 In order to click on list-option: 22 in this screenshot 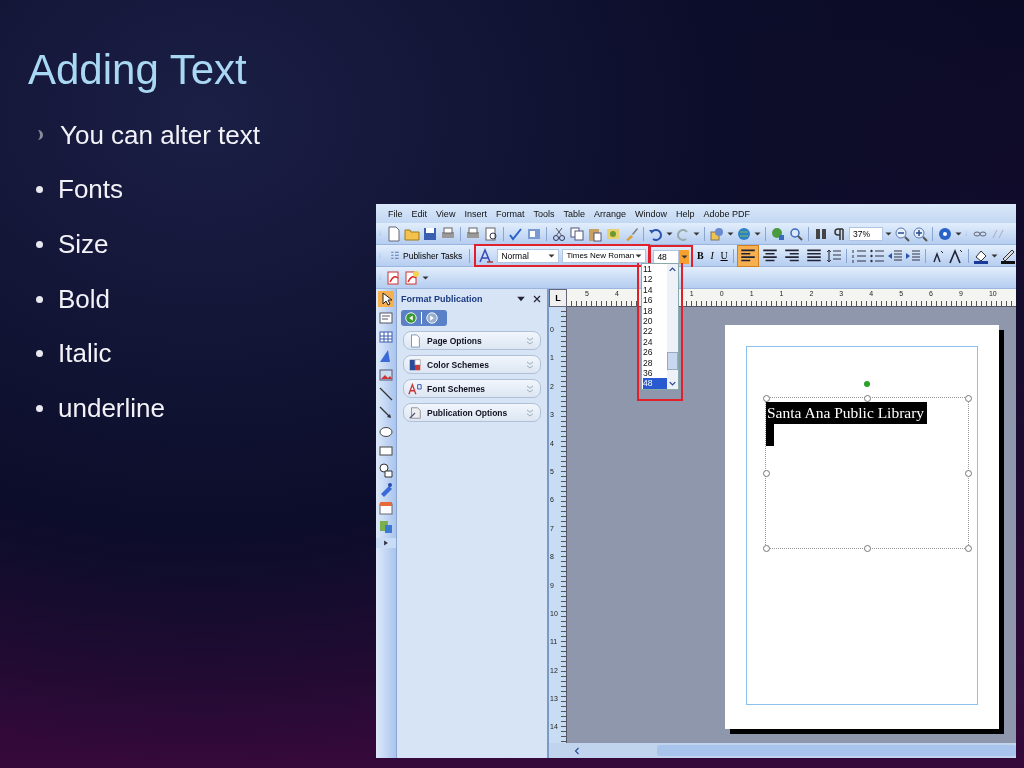, I will do `click(655, 331)`.